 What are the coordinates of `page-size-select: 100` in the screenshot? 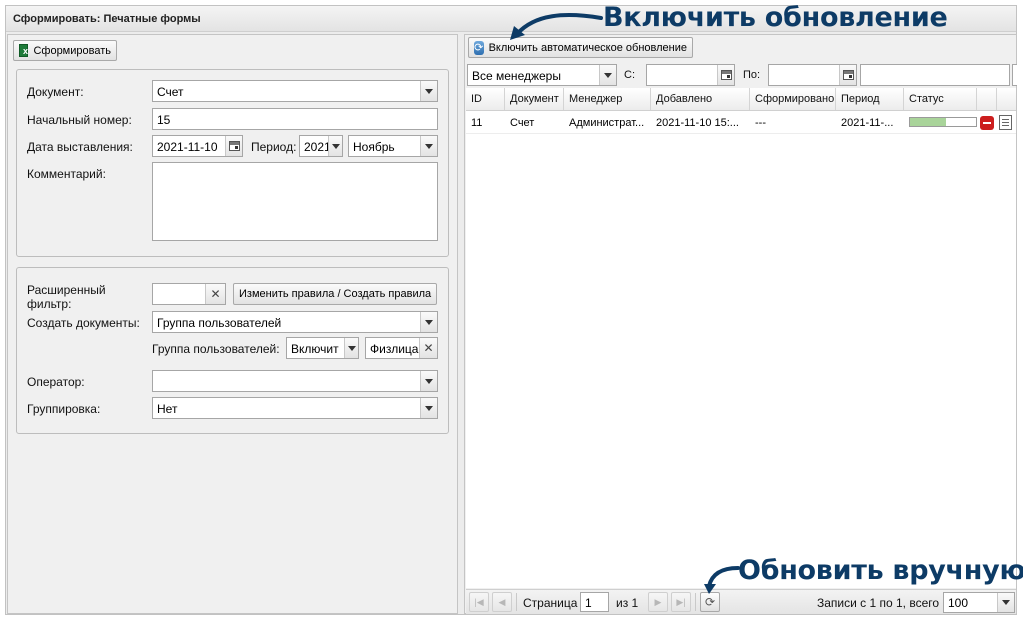 It's located at (979, 602).